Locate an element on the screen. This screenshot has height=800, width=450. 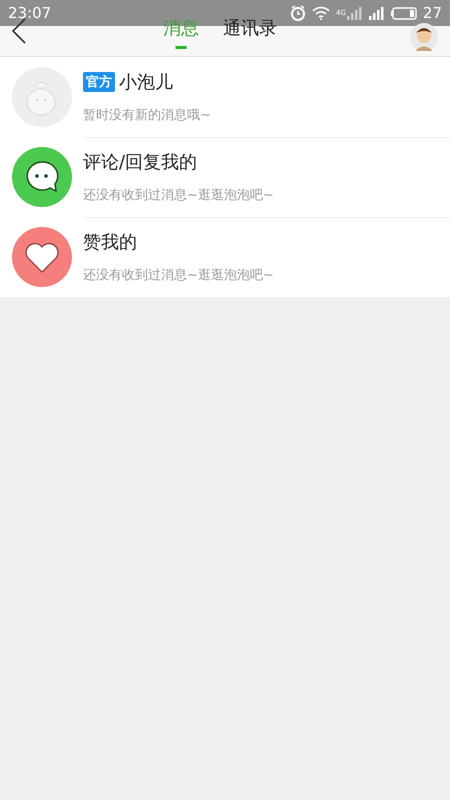
message-item: 赞我的 还没有收到过消息~逛逛泡泡吧~ is located at coordinates (225, 257).